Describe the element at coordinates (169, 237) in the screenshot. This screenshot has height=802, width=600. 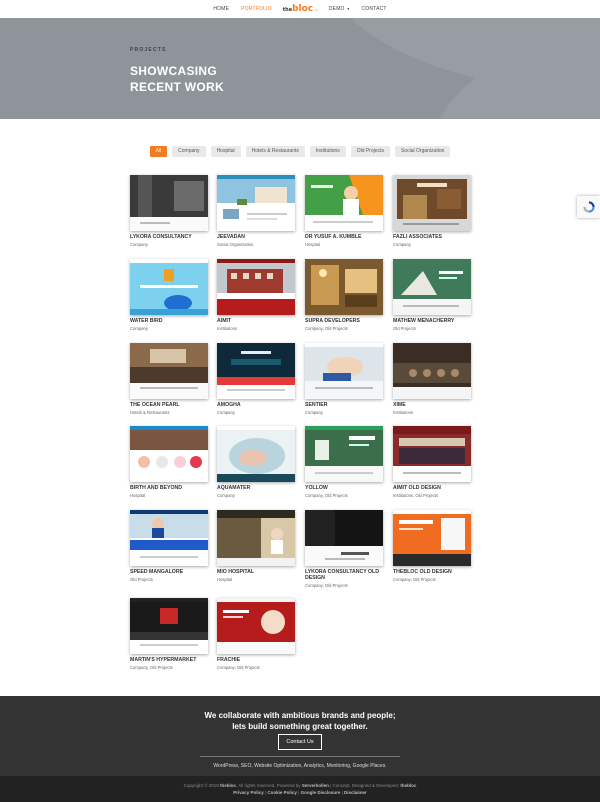
I see `project-name: LYKORA CONSULTANCY` at that location.